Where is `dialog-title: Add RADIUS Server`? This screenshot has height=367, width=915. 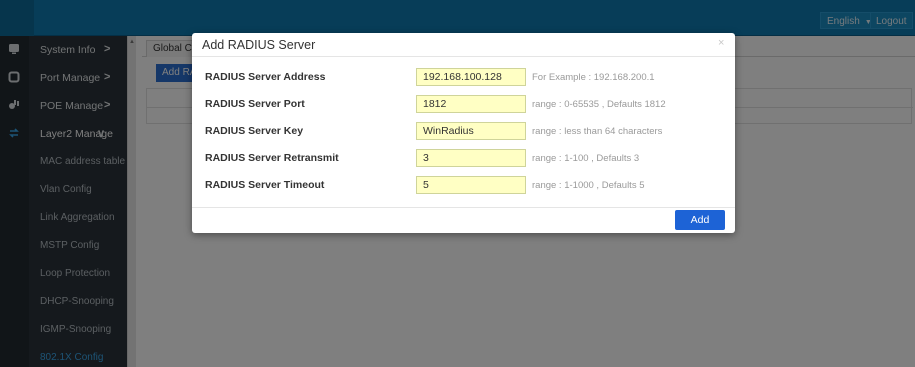
dialog-title: Add RADIUS Server is located at coordinates (259, 45).